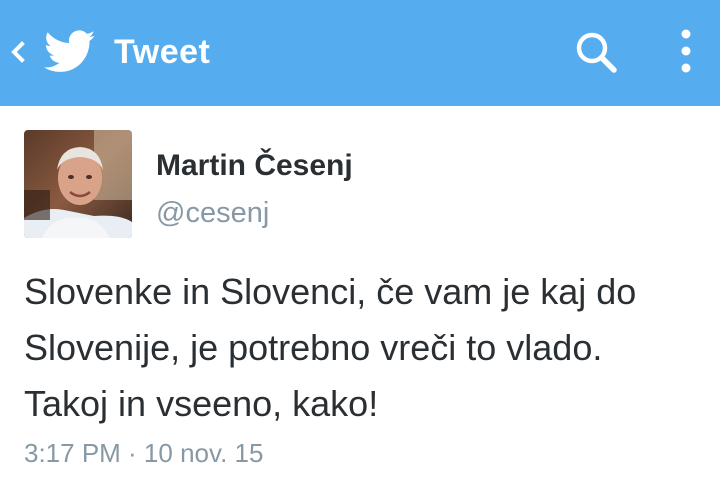  I want to click on tweet-text-line: Slovenke in Slovenci, če vam je kaj do, so click(330, 291).